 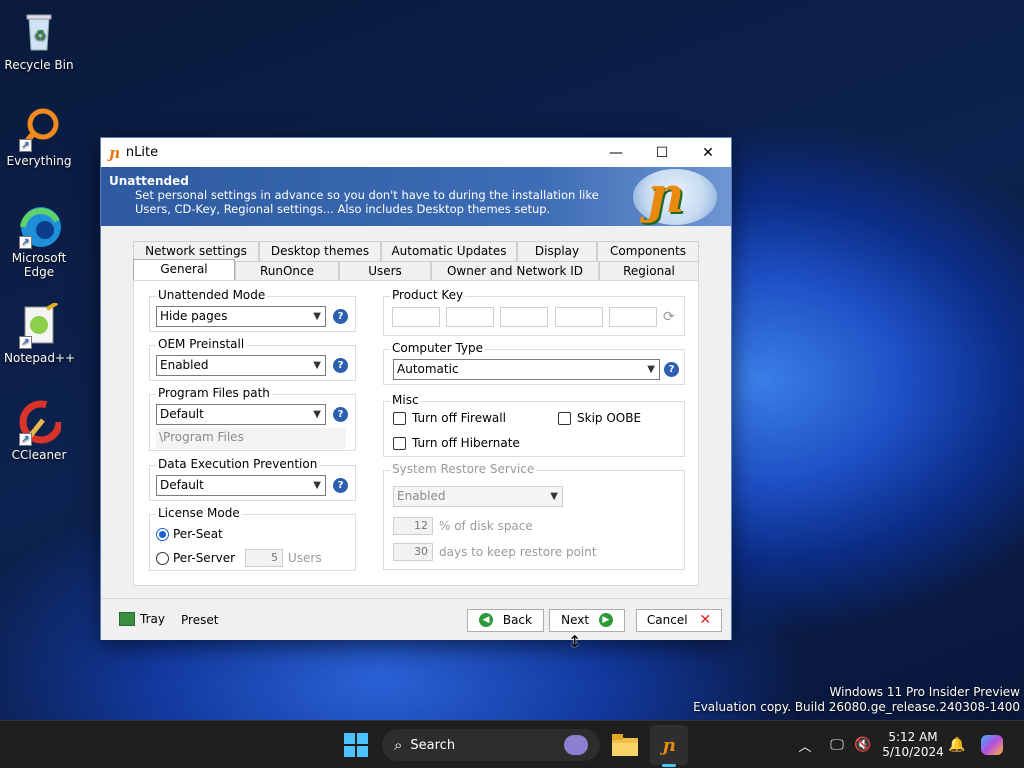 What do you see at coordinates (40, 333) in the screenshot?
I see `desktop-icon-notepadpp: ↗ Notepad++` at bounding box center [40, 333].